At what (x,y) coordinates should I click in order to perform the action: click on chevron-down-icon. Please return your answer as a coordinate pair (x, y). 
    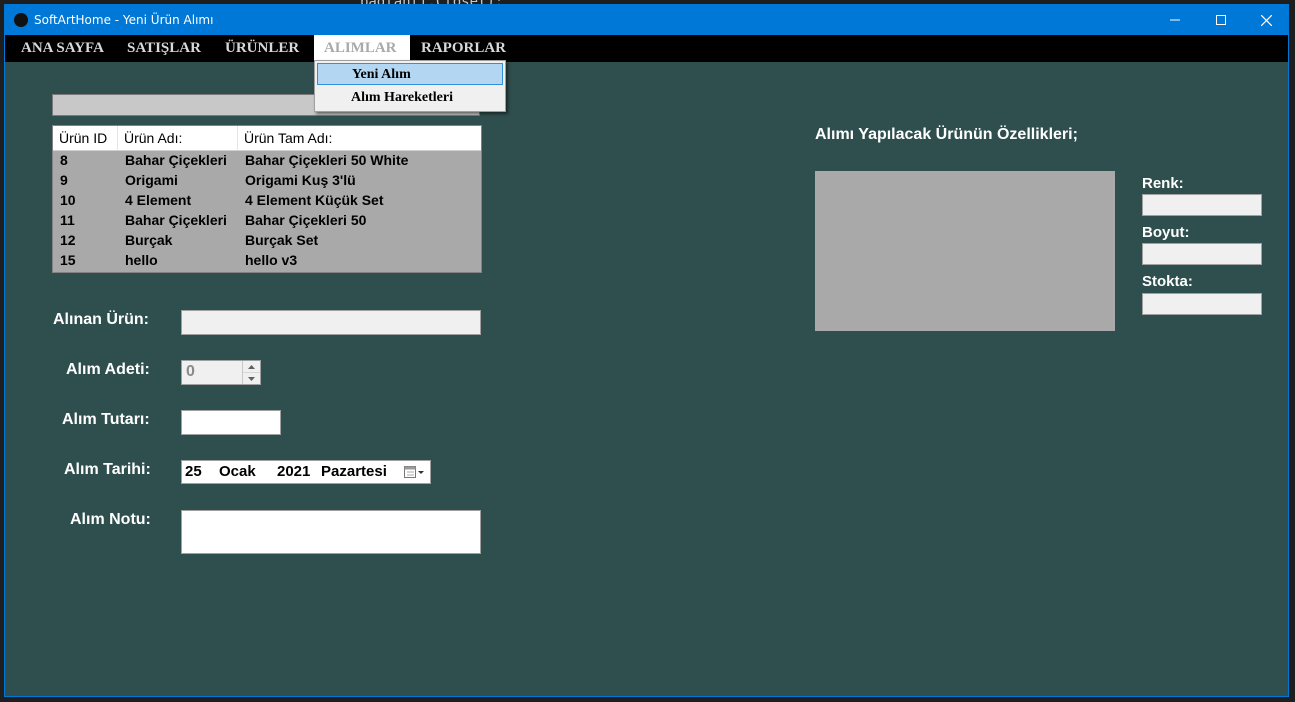
    Looking at the image, I should click on (251, 378).